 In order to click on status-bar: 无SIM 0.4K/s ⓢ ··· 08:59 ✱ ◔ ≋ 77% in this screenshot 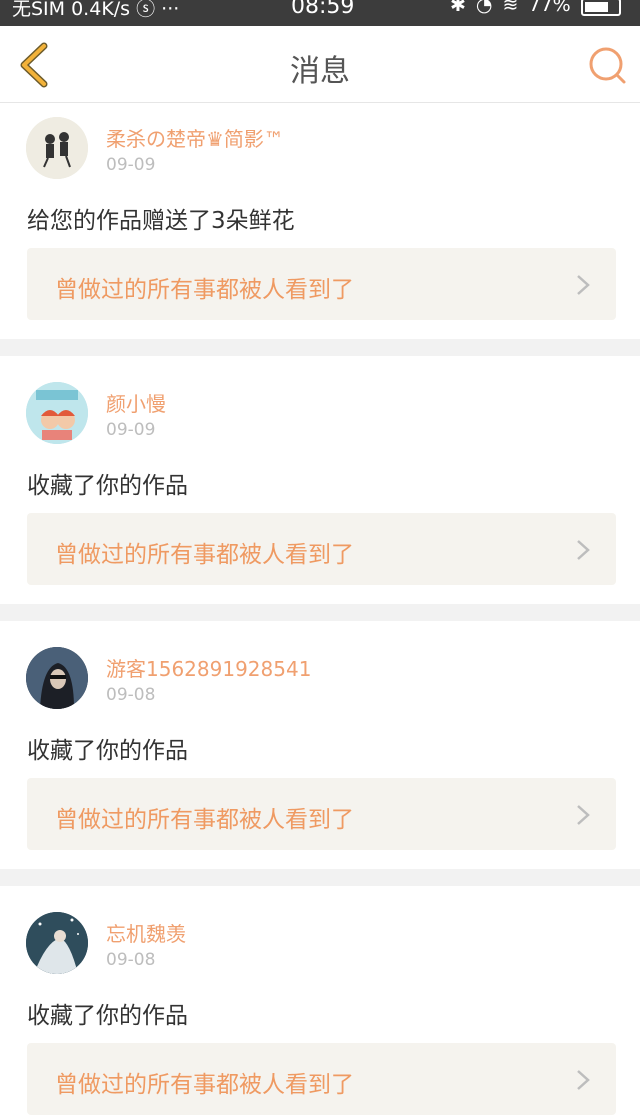, I will do `click(320, 13)`.